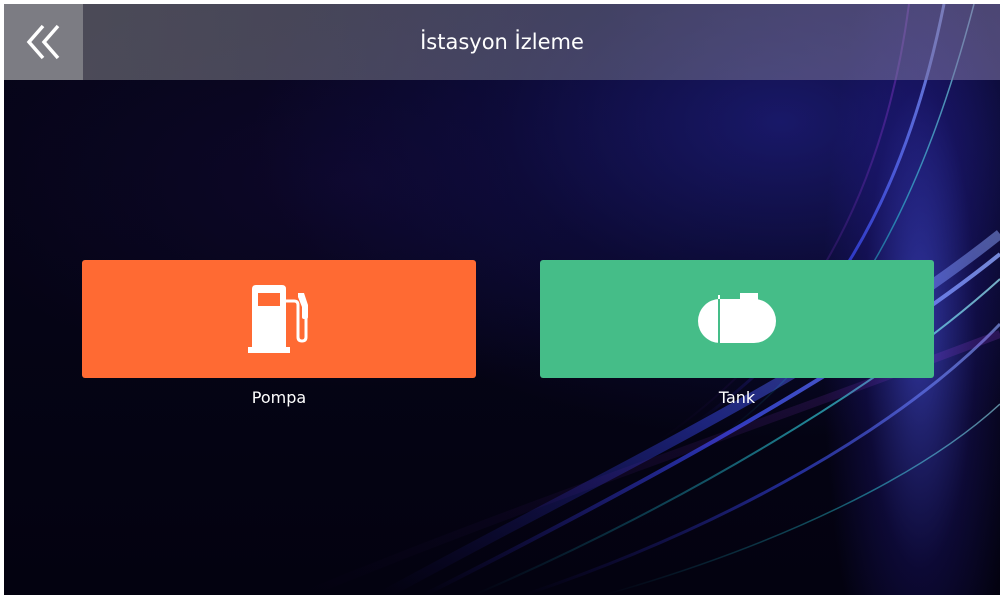 This screenshot has width=1004, height=599. Describe the element at coordinates (279, 397) in the screenshot. I see `pompa-label: Pompa` at that location.